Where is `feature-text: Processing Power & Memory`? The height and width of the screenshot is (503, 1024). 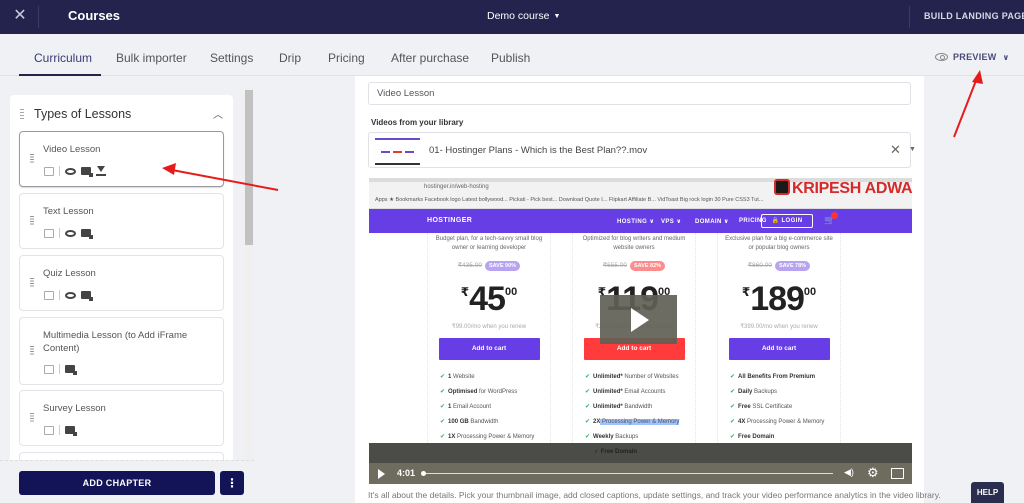
feature-text: Processing Power & Memory is located at coordinates (640, 422).